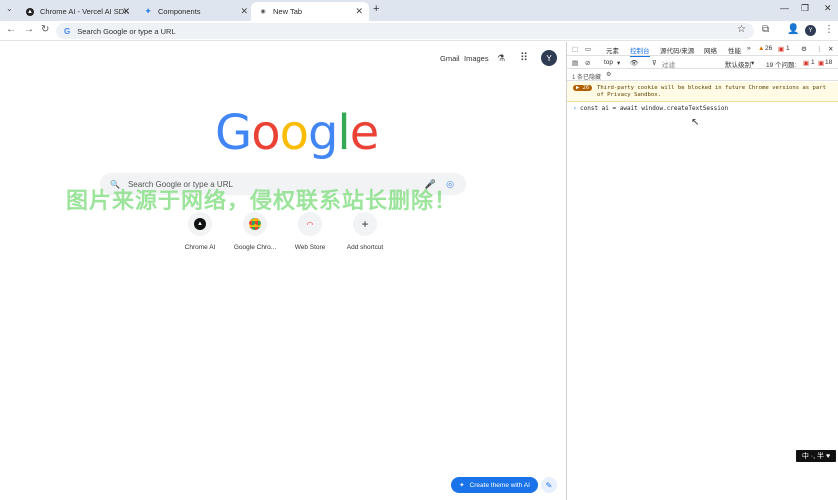 This screenshot has width=838, height=500. Describe the element at coordinates (813, 62) in the screenshot. I see `issue-error-count: 1` at that location.